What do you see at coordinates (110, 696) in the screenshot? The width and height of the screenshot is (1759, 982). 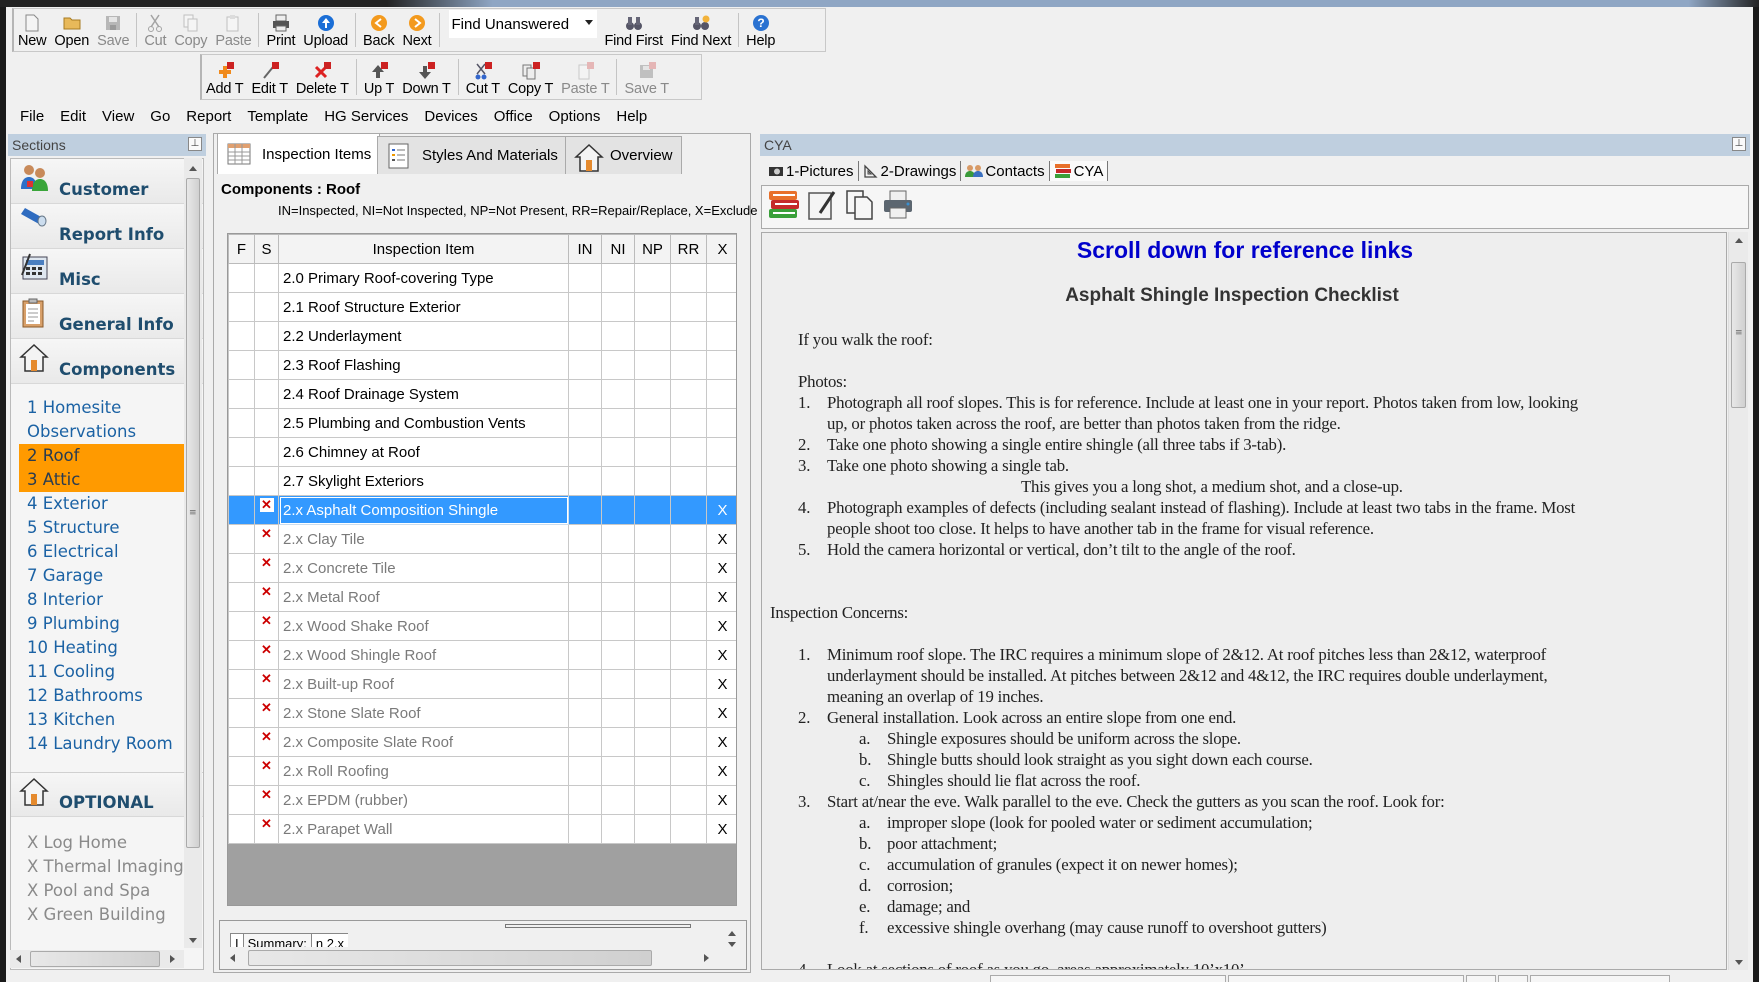 I see `component-item: 12 Bathrooms` at bounding box center [110, 696].